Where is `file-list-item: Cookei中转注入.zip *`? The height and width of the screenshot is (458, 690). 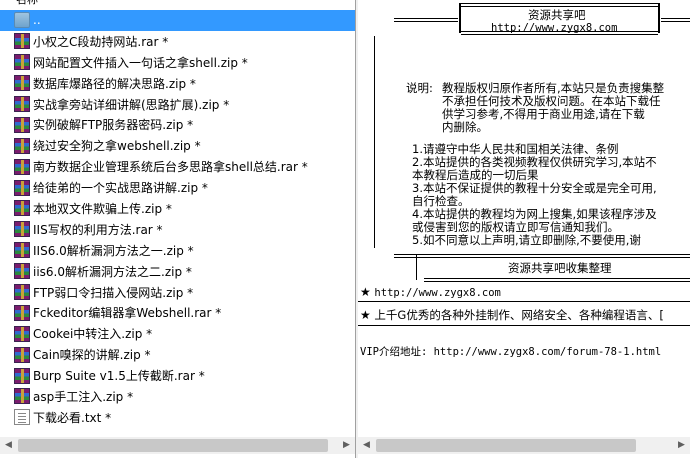
file-list-item: Cookei中转注入.zip * is located at coordinates (177, 333).